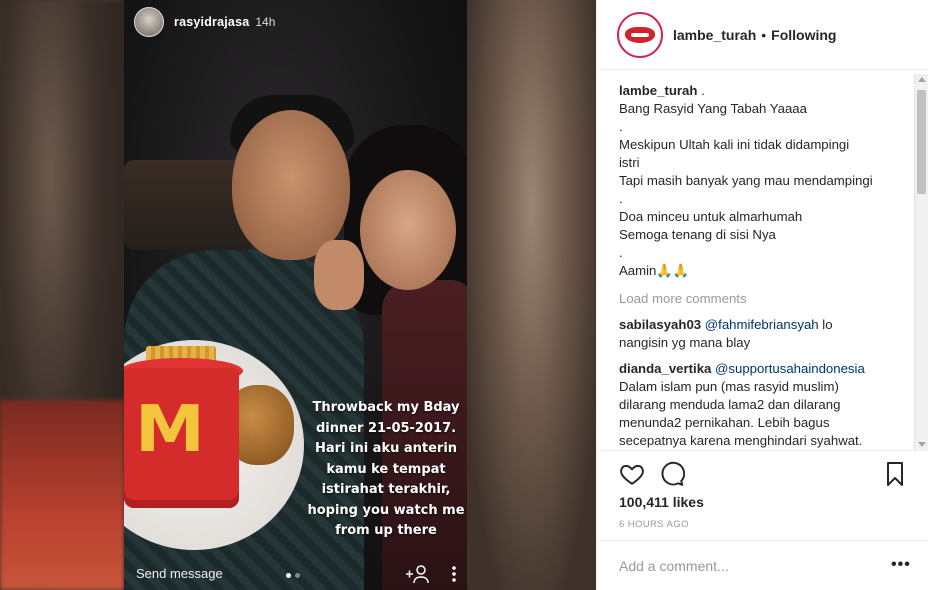 The height and width of the screenshot is (590, 928). Describe the element at coordinates (765, 91) in the screenshot. I see `caption-first-line: lambe_turah .` at that location.